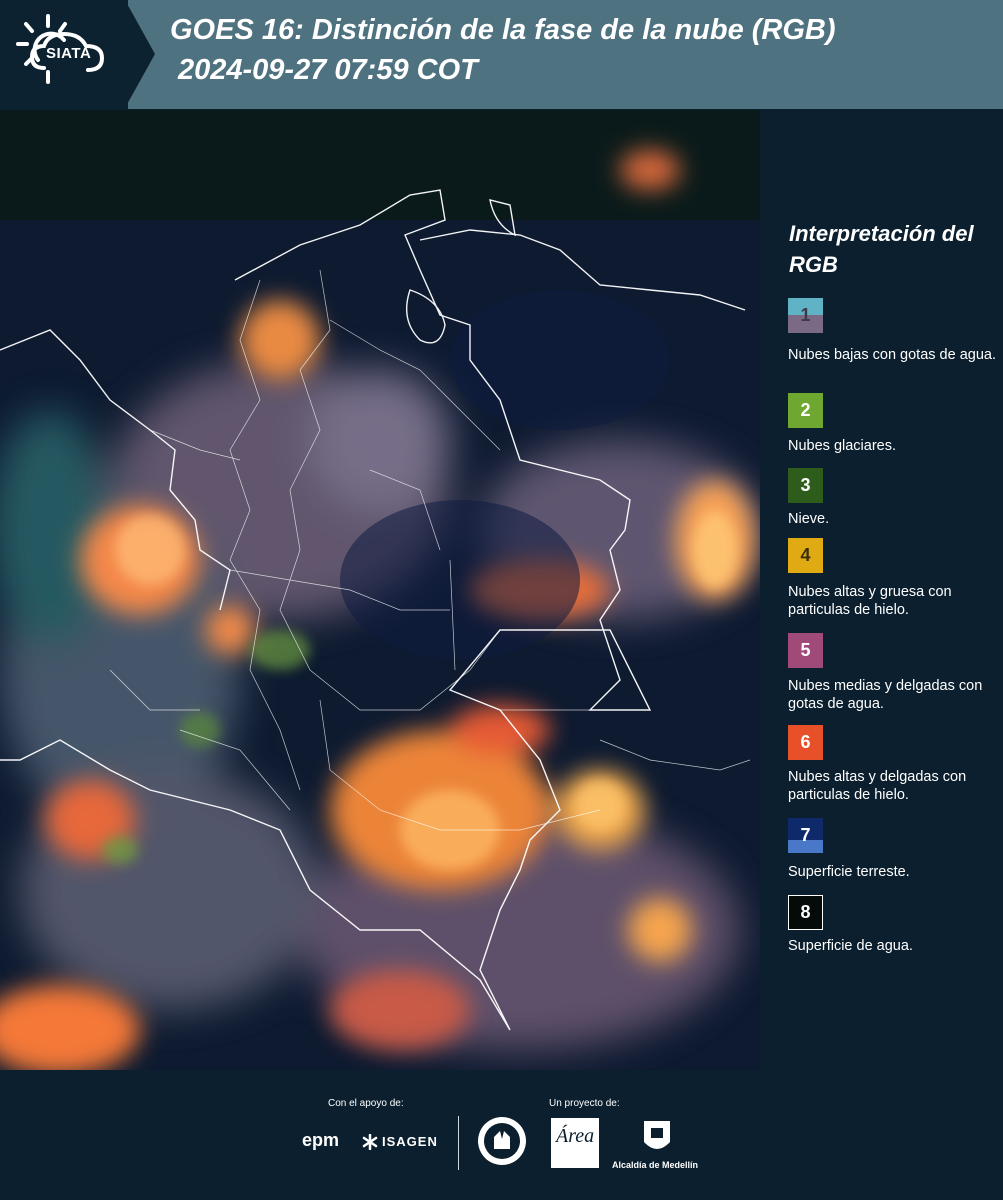  I want to click on epm-logo: epm, so click(320, 1140).